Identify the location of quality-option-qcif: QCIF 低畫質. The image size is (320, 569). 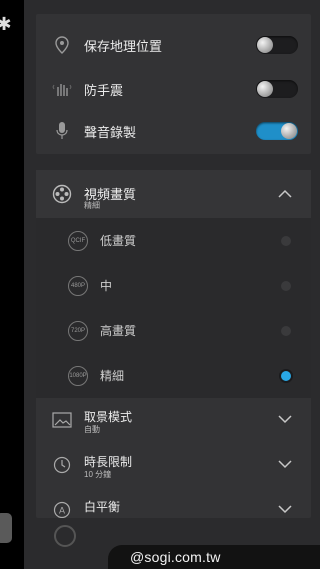
(173, 240).